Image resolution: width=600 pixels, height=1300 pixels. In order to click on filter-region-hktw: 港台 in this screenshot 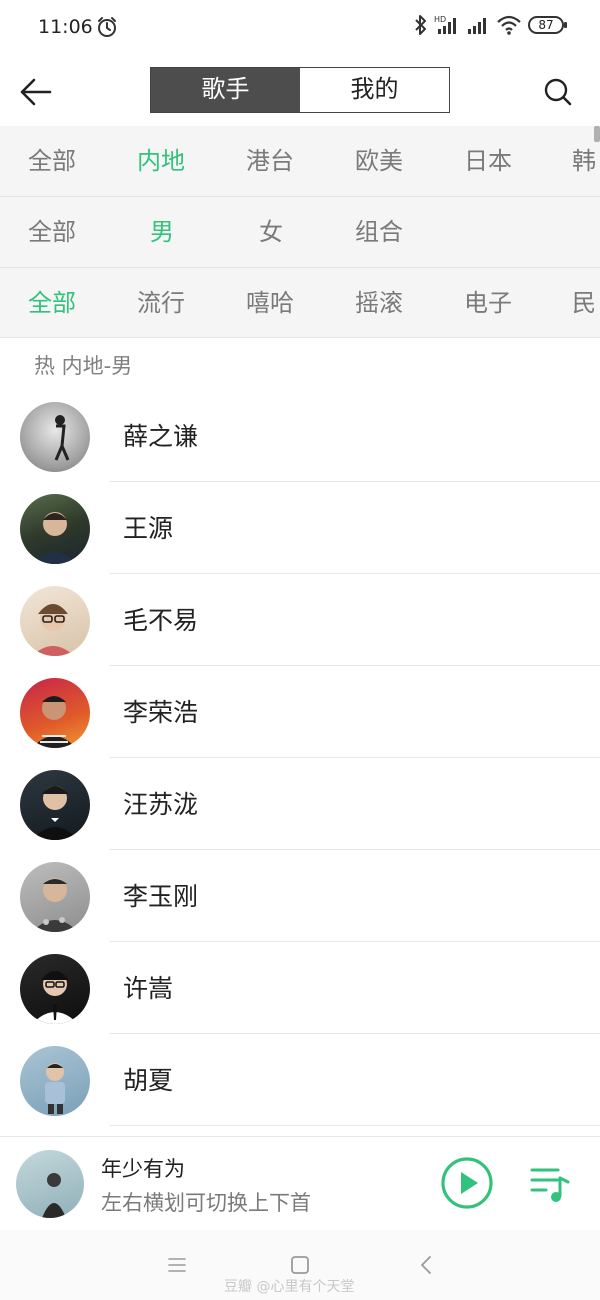, I will do `click(301, 161)`.